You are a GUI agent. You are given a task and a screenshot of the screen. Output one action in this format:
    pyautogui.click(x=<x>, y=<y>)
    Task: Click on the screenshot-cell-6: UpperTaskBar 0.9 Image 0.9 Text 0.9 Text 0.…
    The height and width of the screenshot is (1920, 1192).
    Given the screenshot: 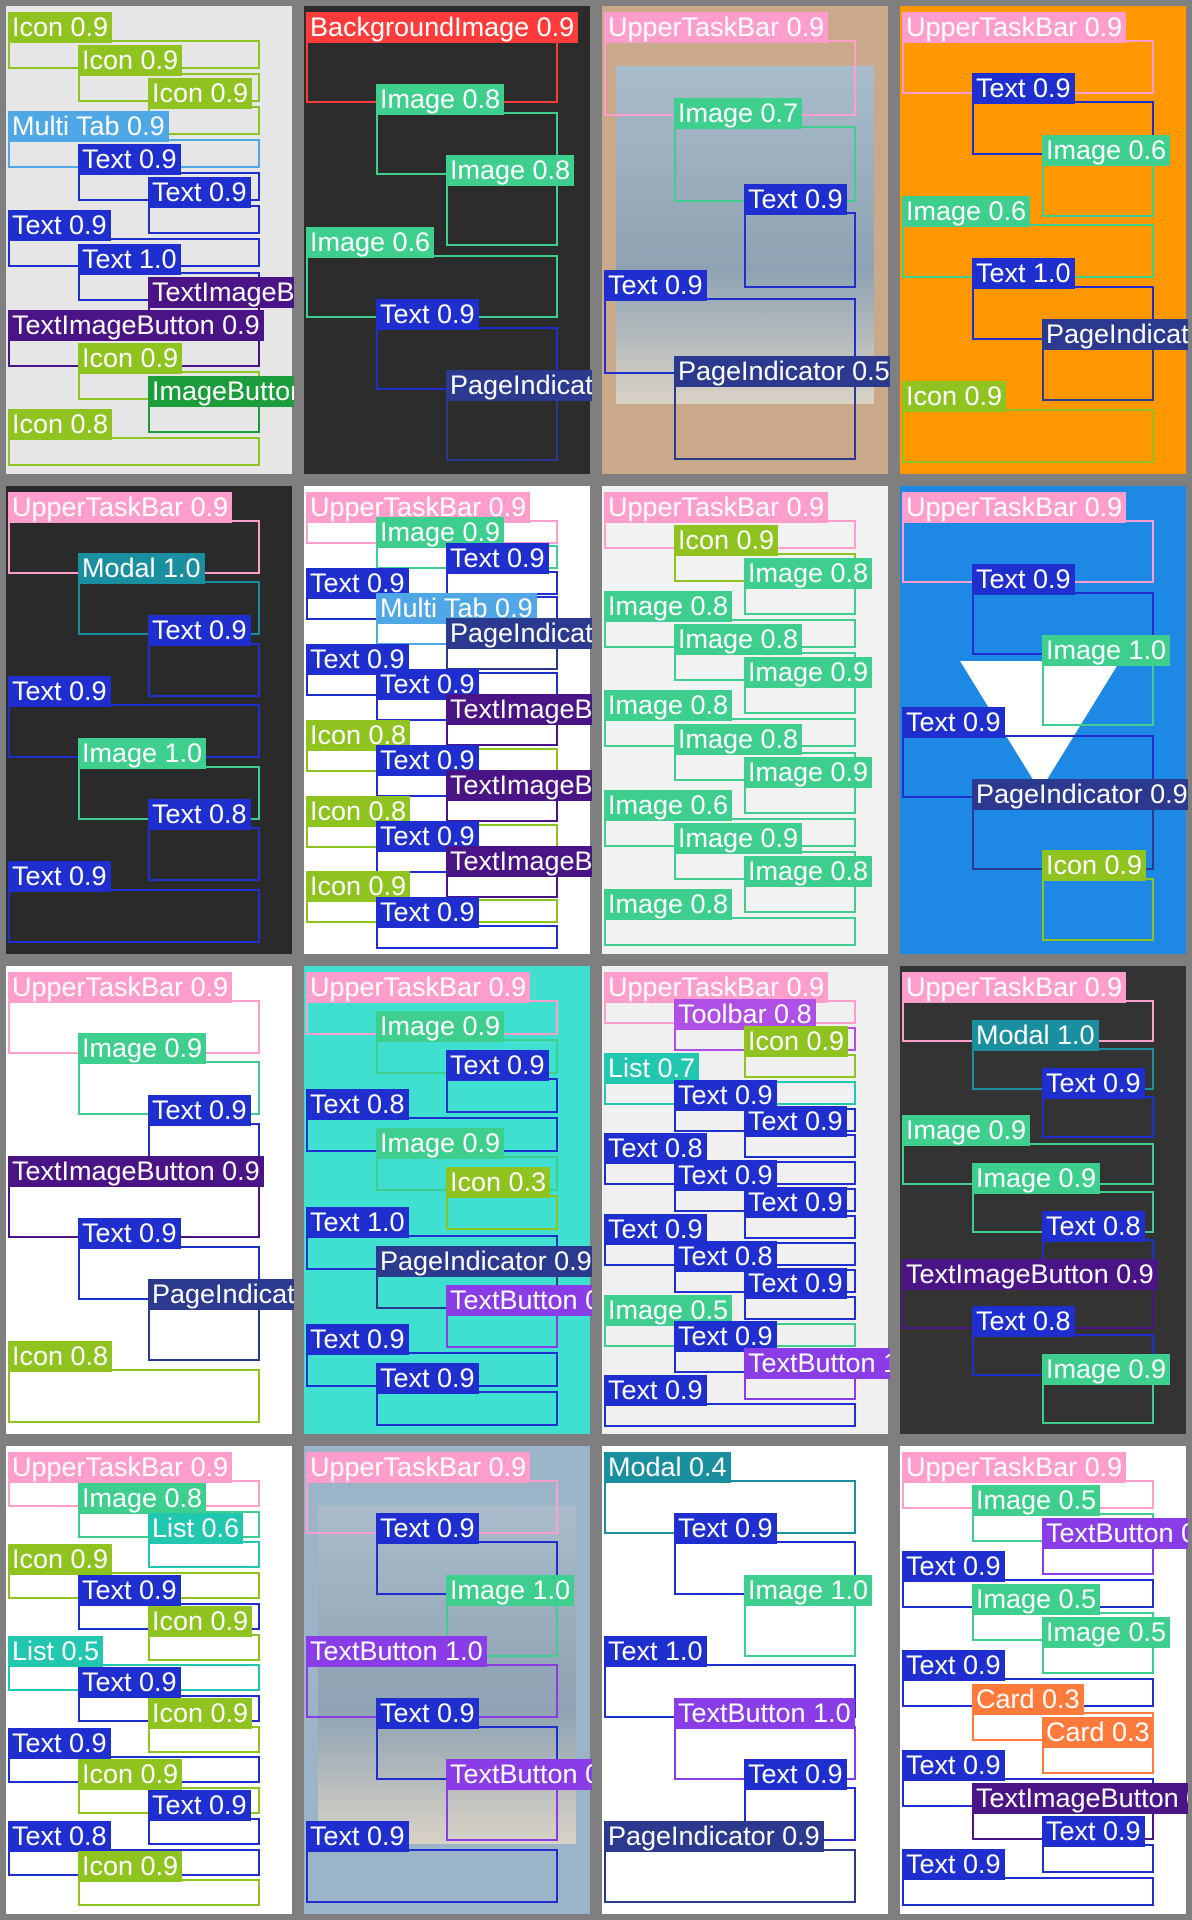 What is the action you would take?
    pyautogui.click(x=447, y=720)
    